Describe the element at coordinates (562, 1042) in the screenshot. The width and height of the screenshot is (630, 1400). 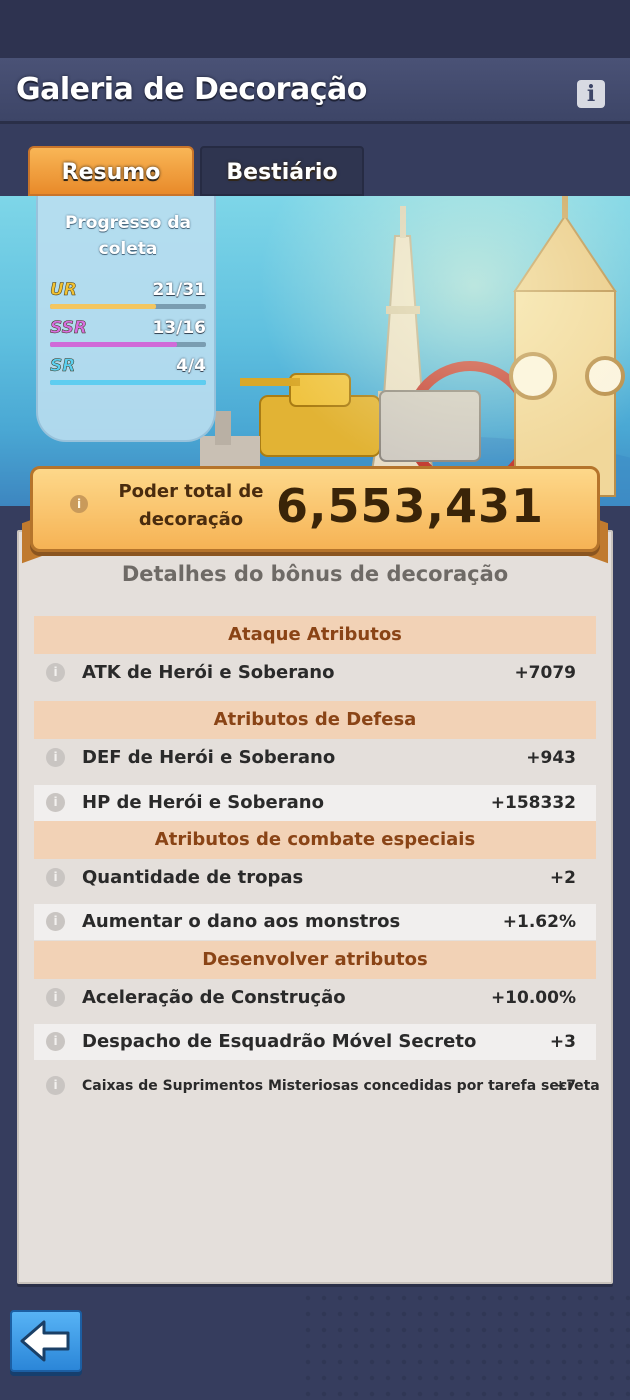
I see `stat-value: +3` at that location.